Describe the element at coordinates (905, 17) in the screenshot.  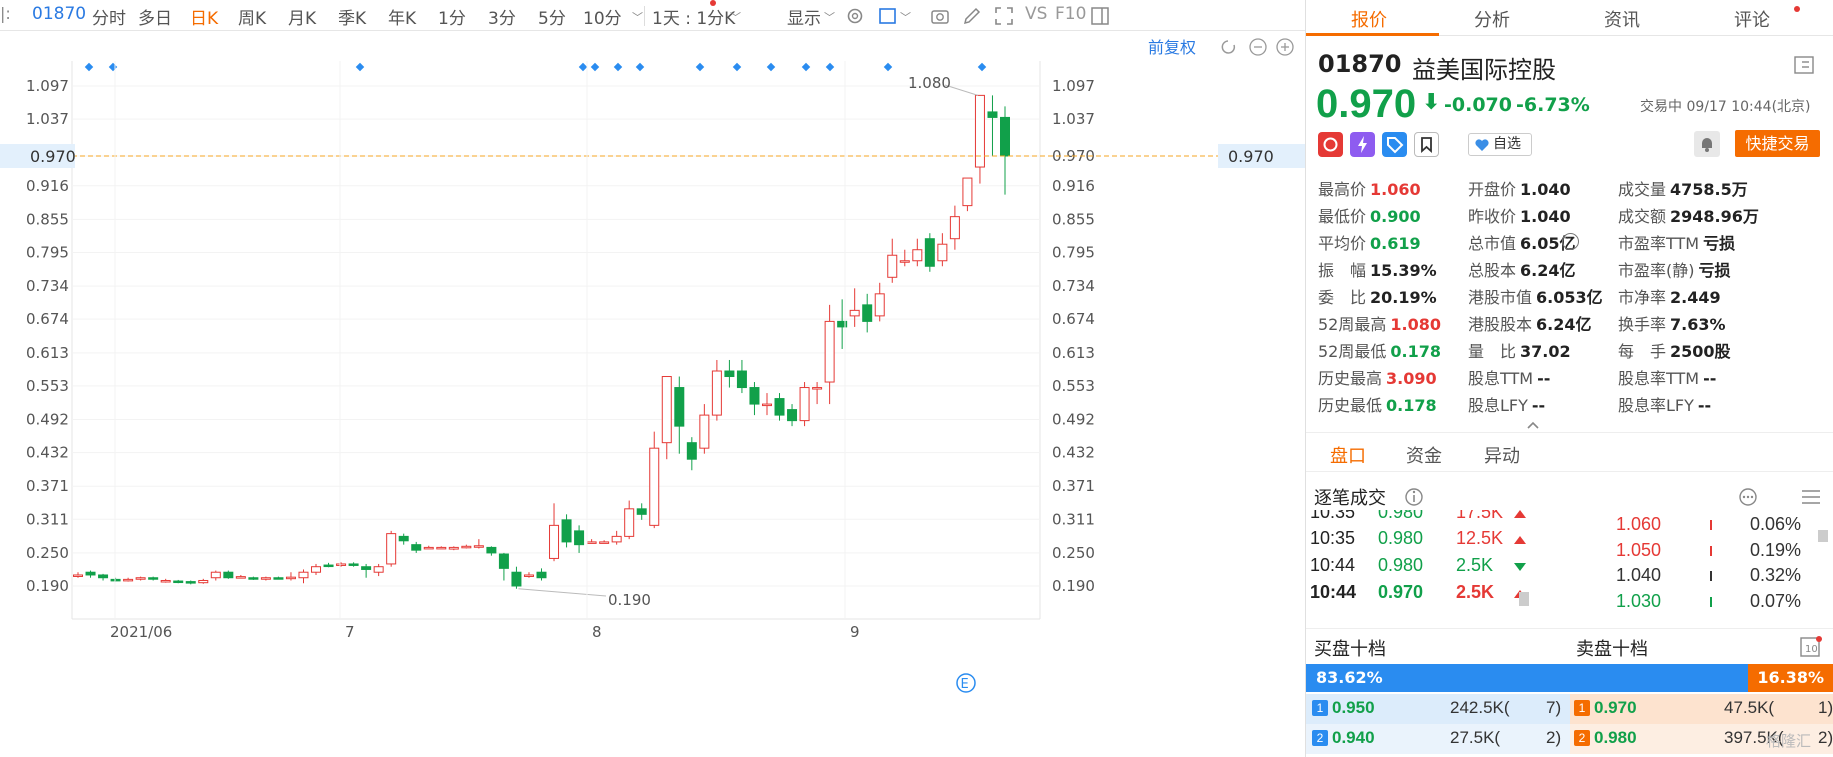
I see `draw-dropdown-icon: ﹀` at that location.